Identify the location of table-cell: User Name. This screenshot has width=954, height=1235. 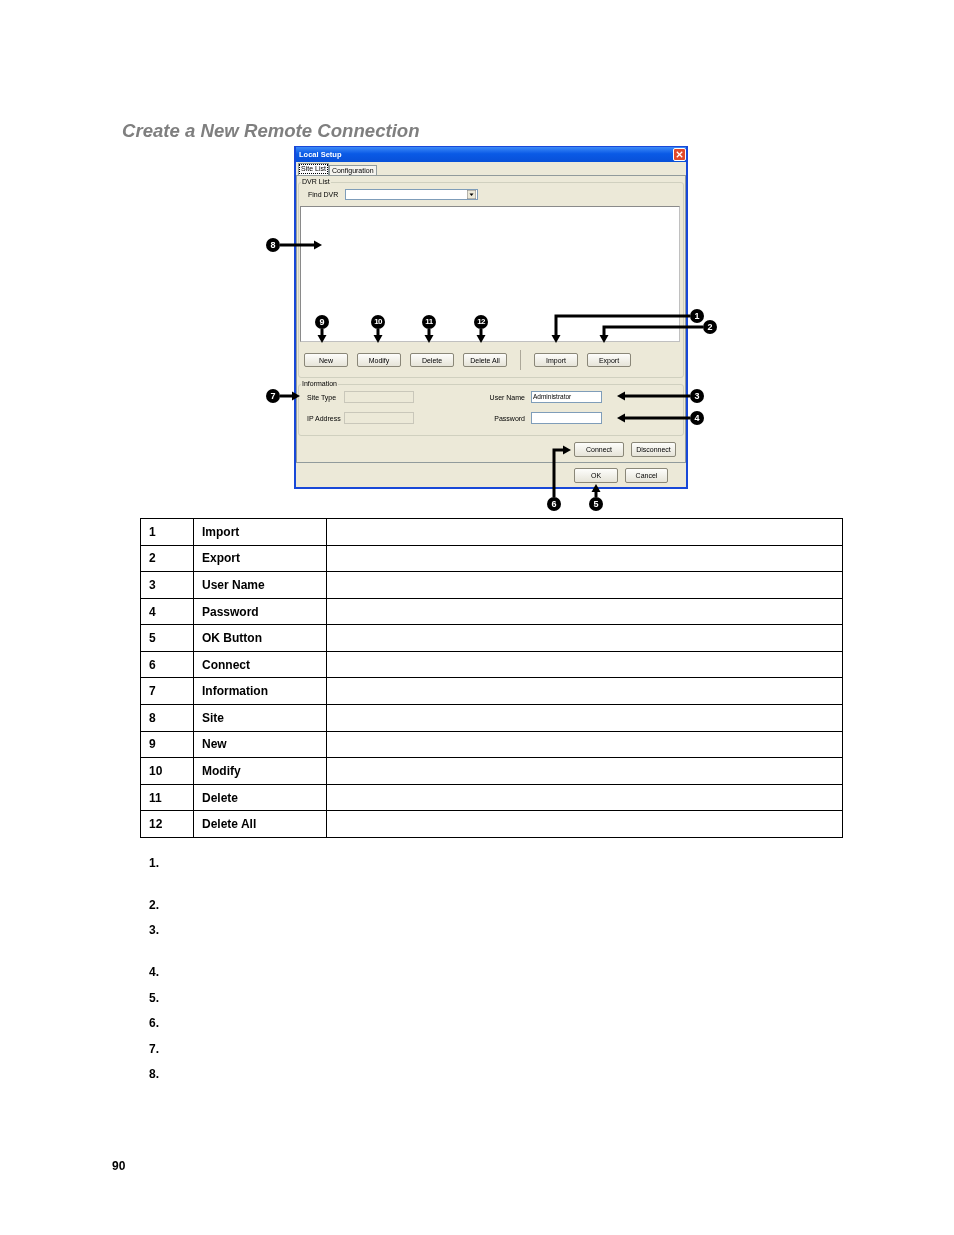
(260, 585).